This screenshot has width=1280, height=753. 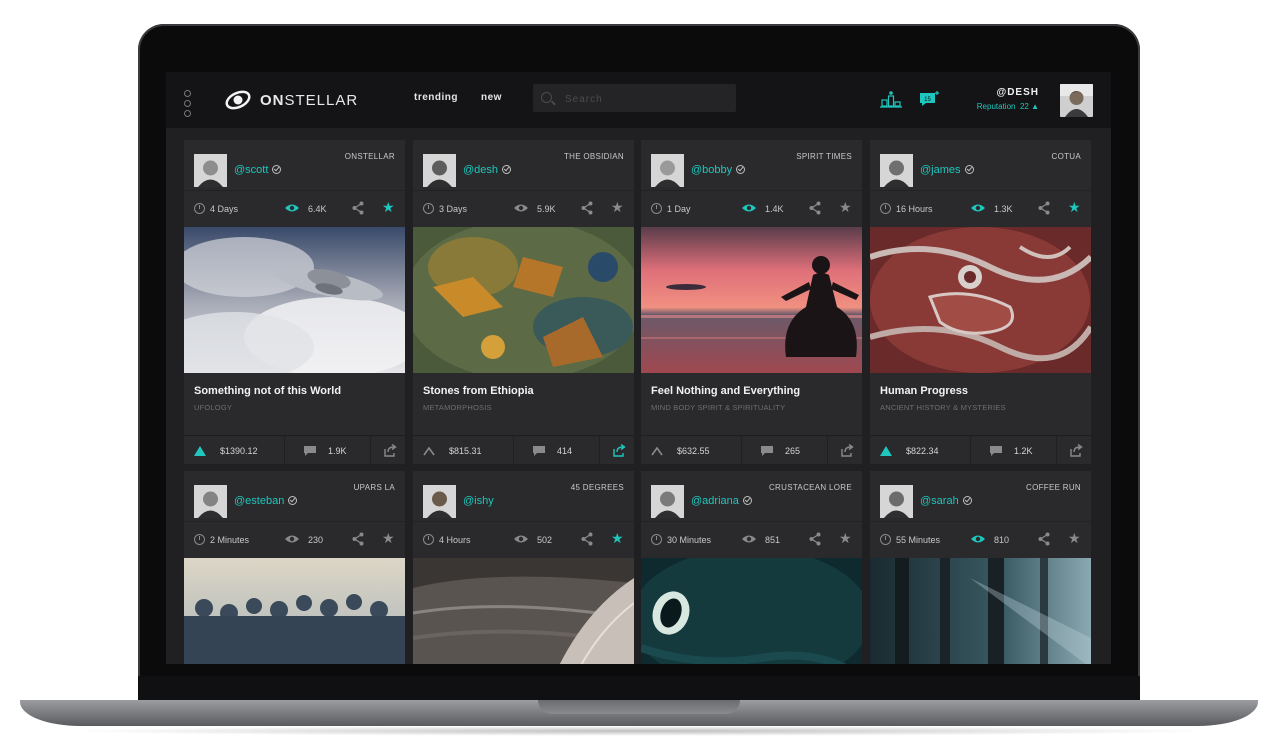 I want to click on post-category: UFOLOGY, so click(x=213, y=407).